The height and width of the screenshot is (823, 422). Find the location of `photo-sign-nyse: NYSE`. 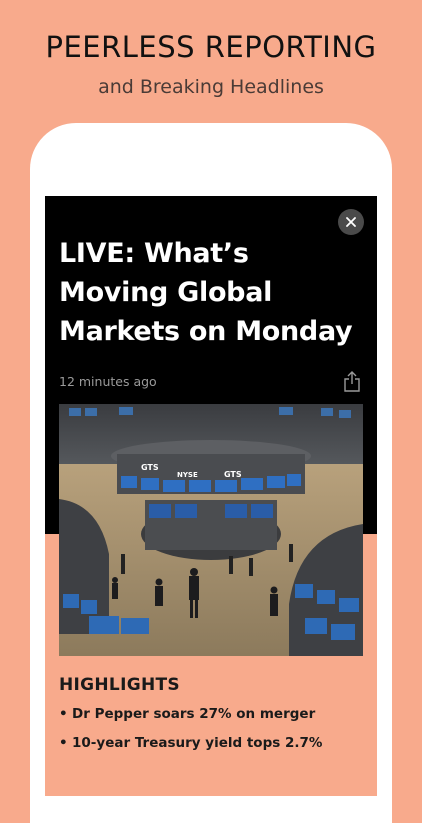

photo-sign-nyse: NYSE is located at coordinates (187, 475).